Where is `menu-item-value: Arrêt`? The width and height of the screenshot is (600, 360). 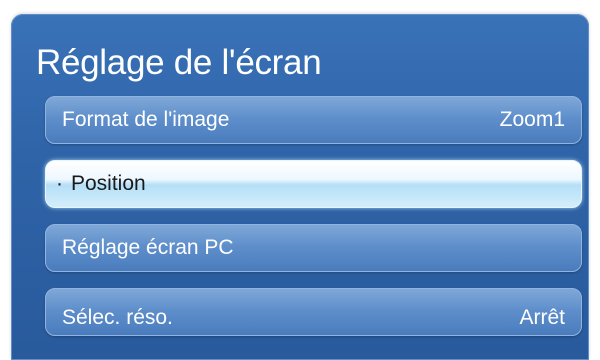
menu-item-value: Arrêt is located at coordinates (542, 317).